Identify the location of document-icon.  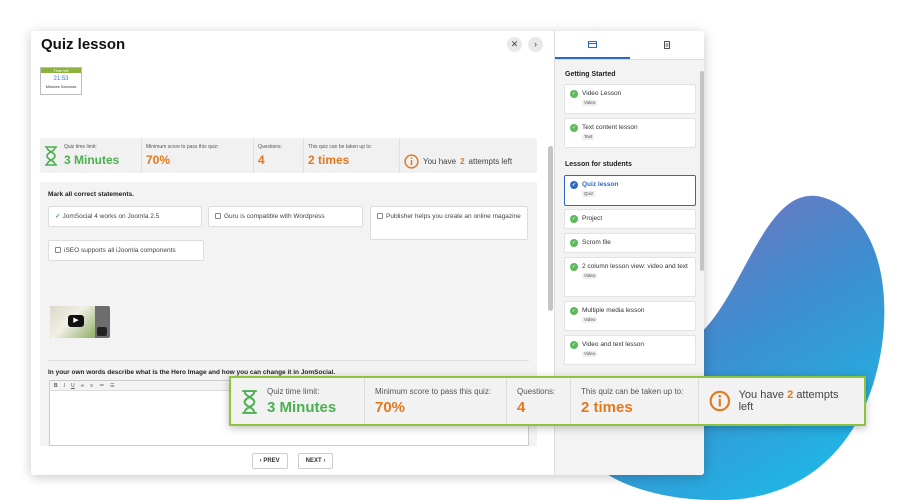
(666, 45).